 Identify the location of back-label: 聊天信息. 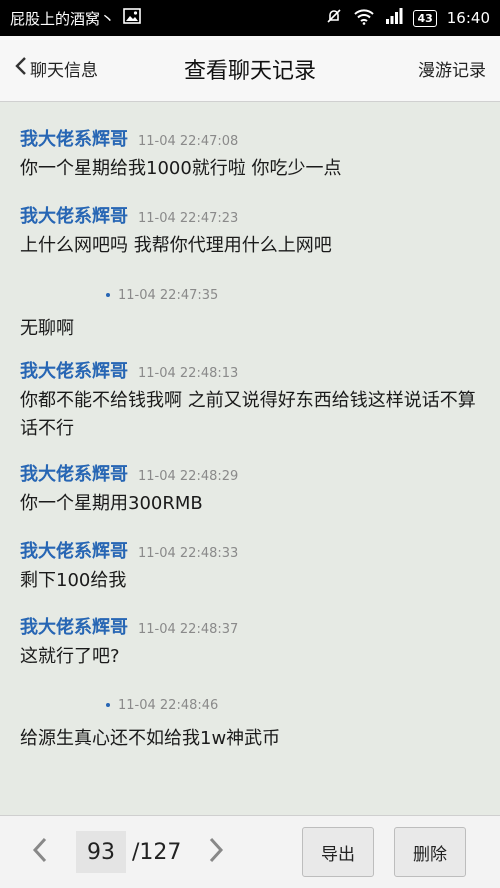
(64, 71).